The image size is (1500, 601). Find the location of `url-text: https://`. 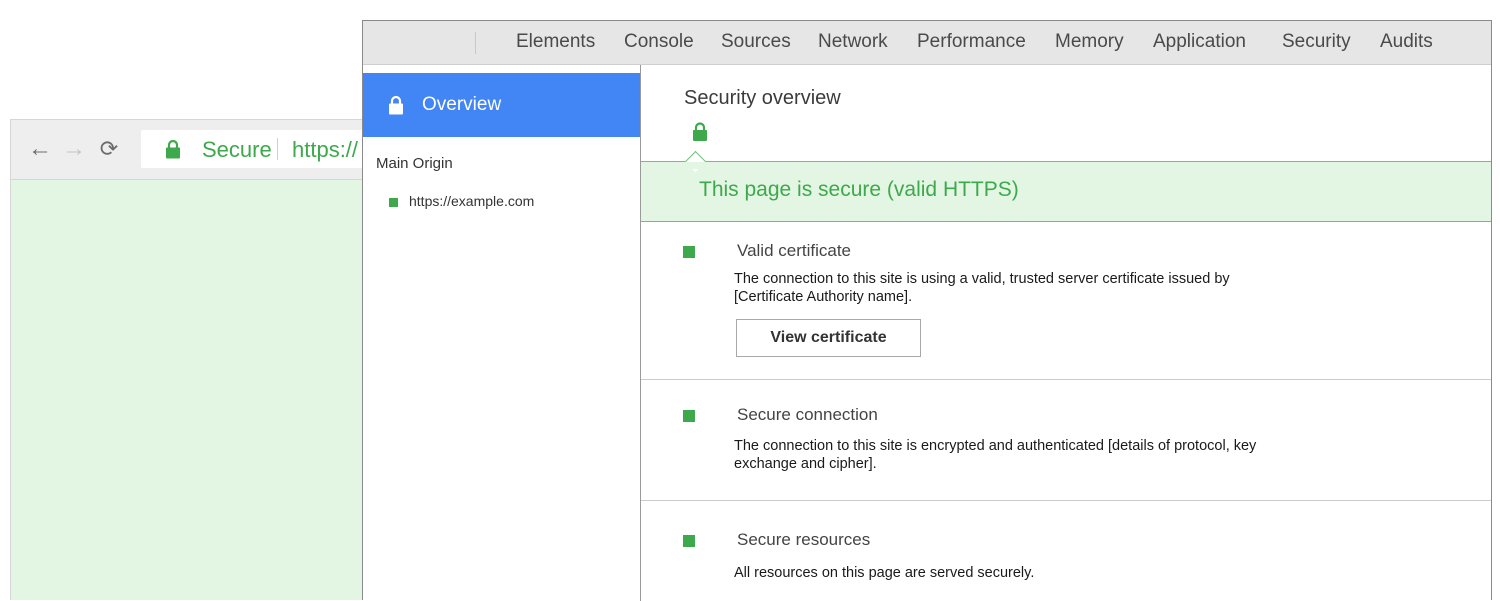

url-text: https:// is located at coordinates (325, 150).